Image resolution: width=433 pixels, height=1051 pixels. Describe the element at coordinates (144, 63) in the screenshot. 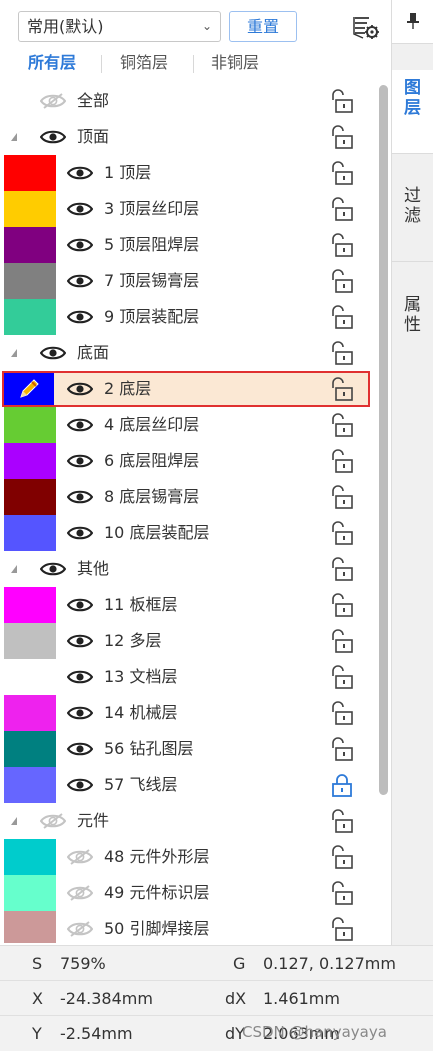

I see `tab-copper-layers: 铜箔层` at that location.